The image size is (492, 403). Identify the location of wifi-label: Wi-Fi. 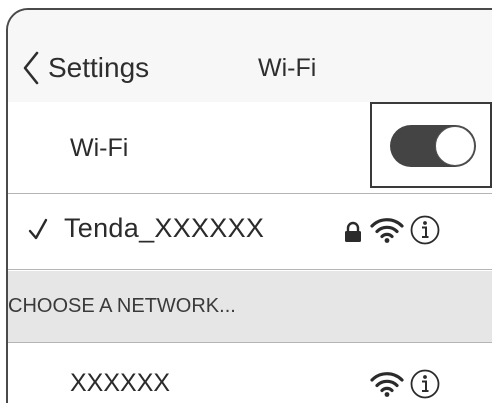
(99, 148).